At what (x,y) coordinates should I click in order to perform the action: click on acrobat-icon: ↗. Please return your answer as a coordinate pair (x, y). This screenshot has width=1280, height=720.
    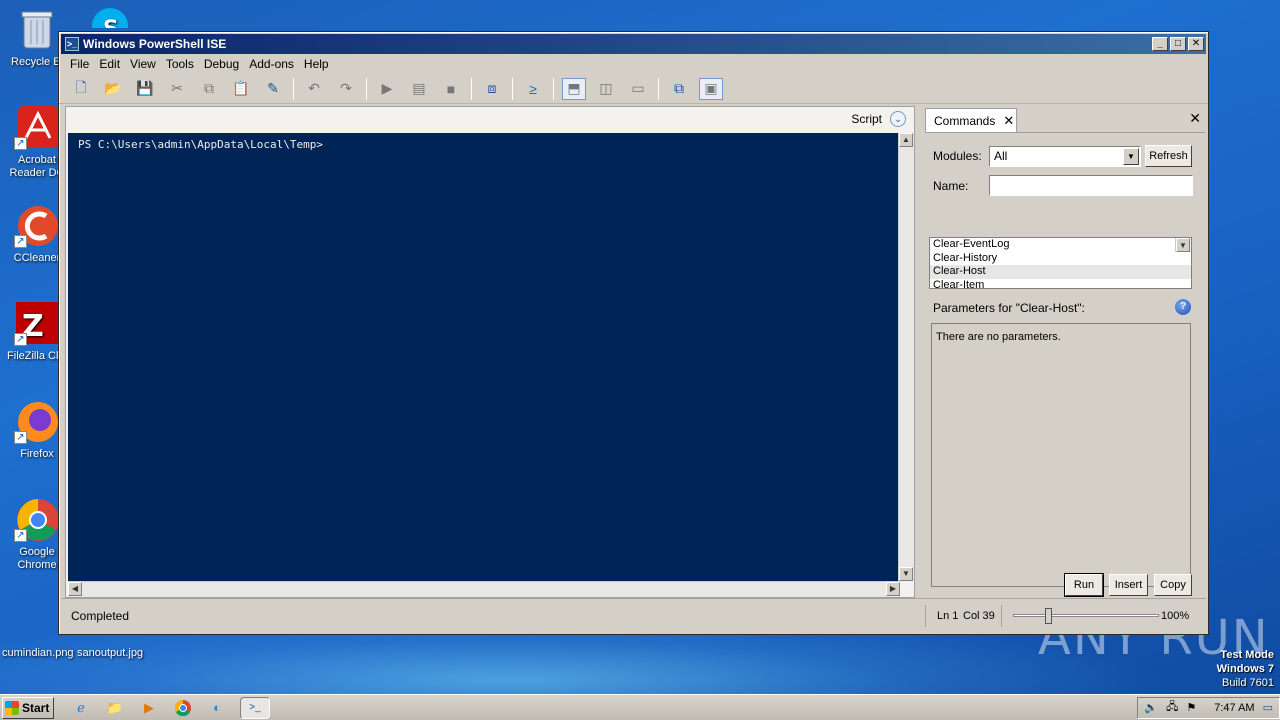
    Looking at the image, I should click on (37, 127).